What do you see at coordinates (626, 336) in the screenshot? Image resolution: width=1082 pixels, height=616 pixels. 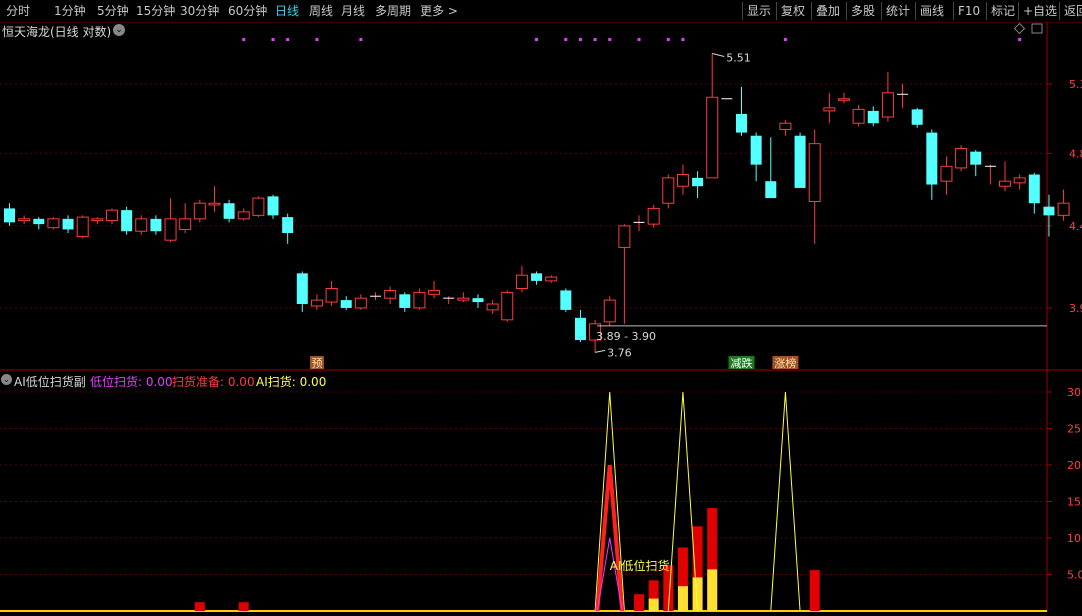 I see `range-label: 3.89 - 3.90` at bounding box center [626, 336].